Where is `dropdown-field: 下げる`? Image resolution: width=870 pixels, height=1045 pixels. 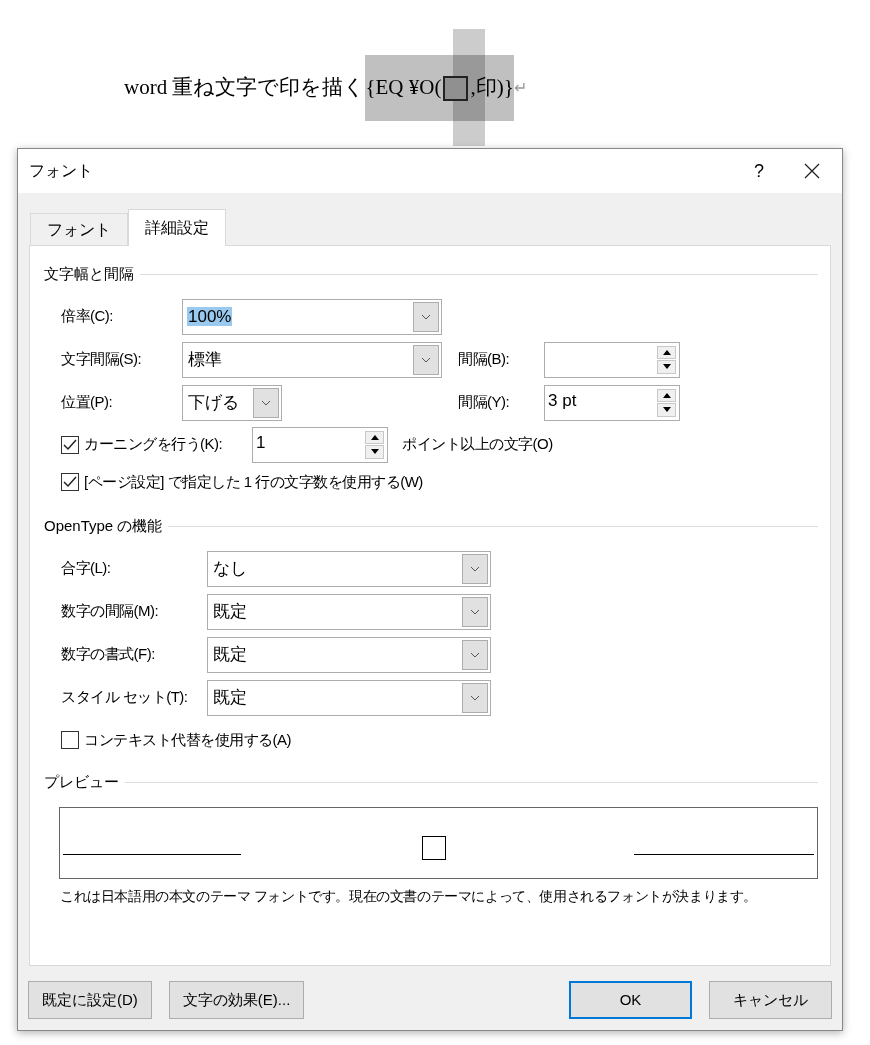
dropdown-field: 下げる is located at coordinates (232, 402).